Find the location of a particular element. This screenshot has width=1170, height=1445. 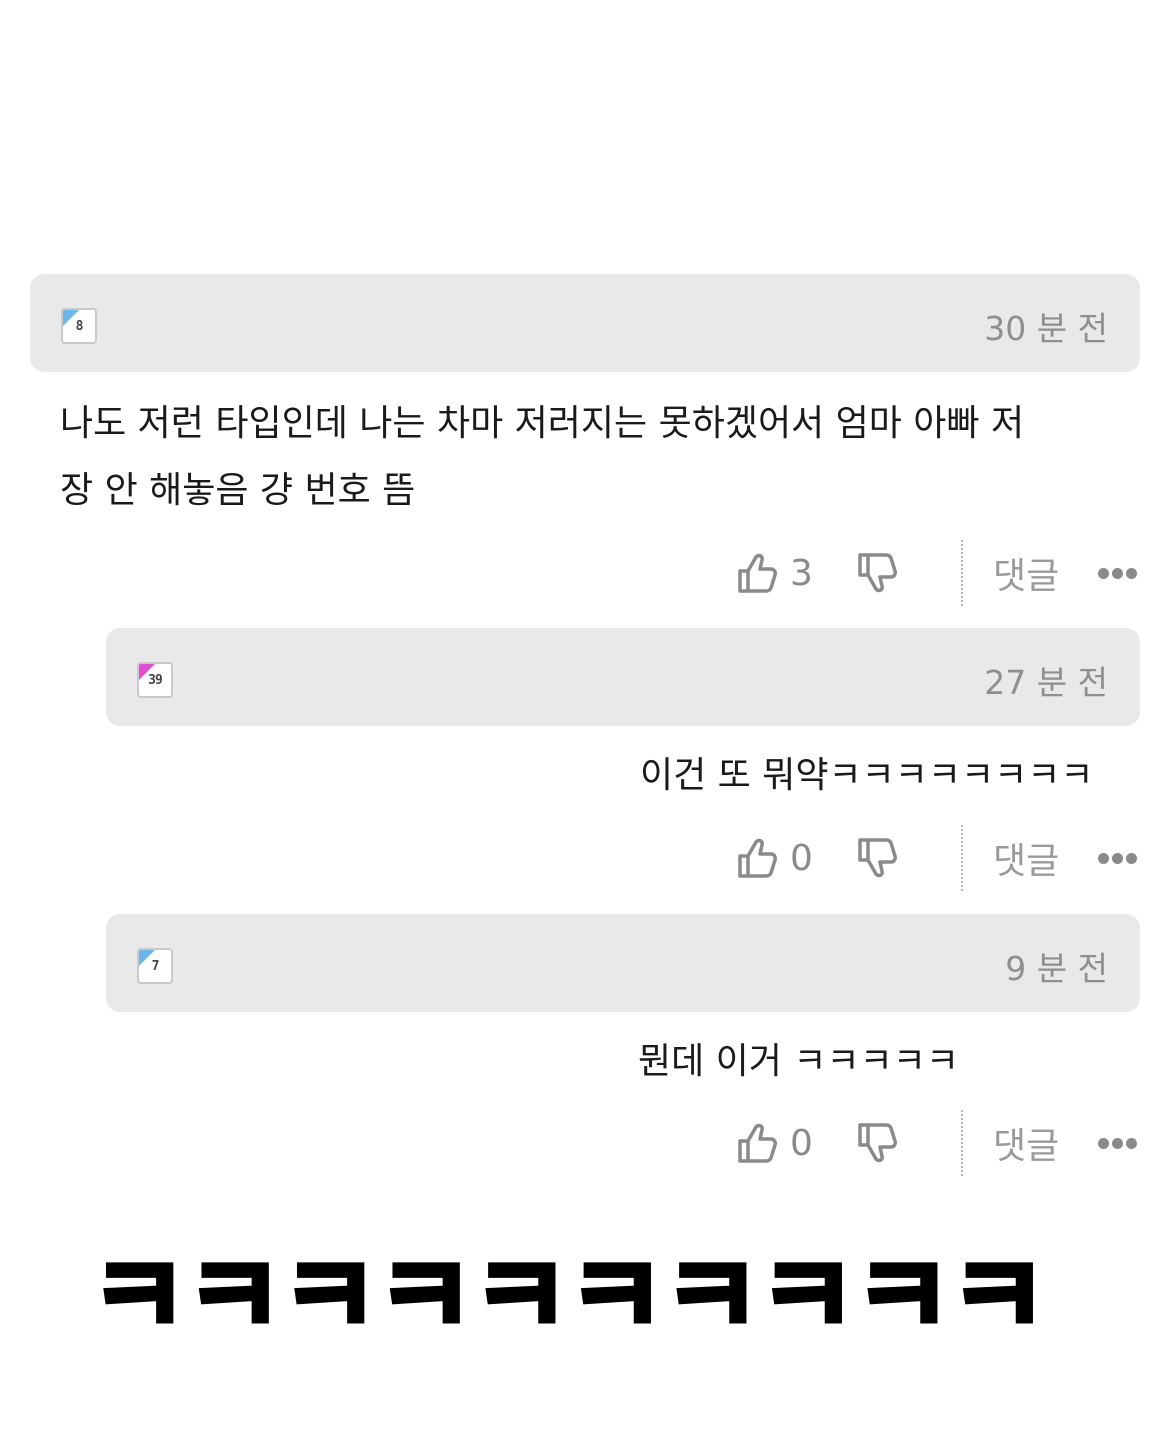

comment-text-line: 뭔데 이거 ㅋㅋㅋㅋㅋ is located at coordinates (798, 1061).